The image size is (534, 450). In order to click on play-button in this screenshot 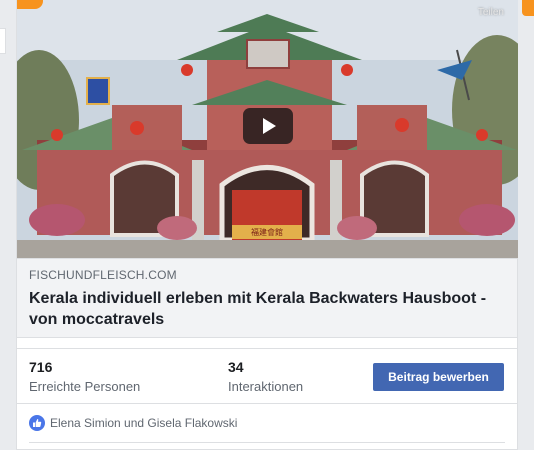, I will do `click(268, 126)`.